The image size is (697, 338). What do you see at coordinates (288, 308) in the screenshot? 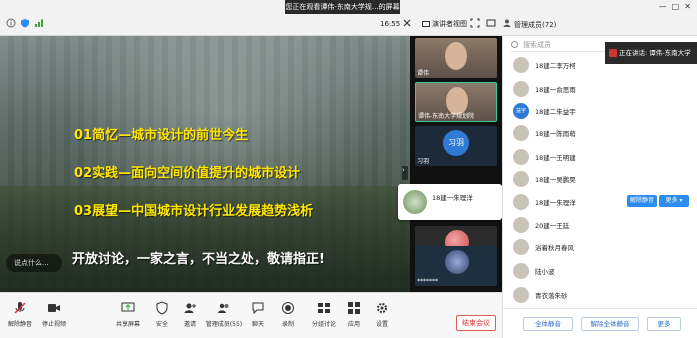
I see `record-icon` at bounding box center [288, 308].